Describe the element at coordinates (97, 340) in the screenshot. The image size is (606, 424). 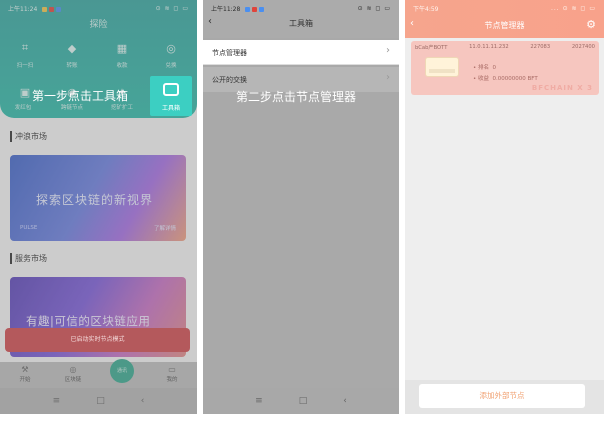
I see `toast-message: 已启动实时节点模式` at that location.